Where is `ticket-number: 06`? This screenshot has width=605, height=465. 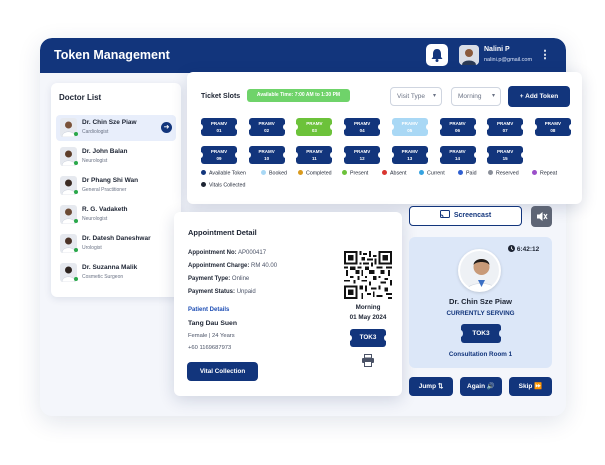
ticket-number: 06 is located at coordinates (457, 130).